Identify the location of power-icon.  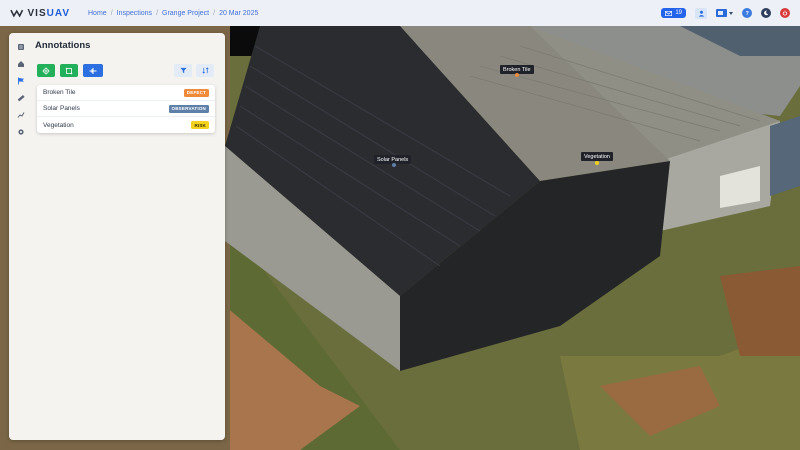
(785, 13).